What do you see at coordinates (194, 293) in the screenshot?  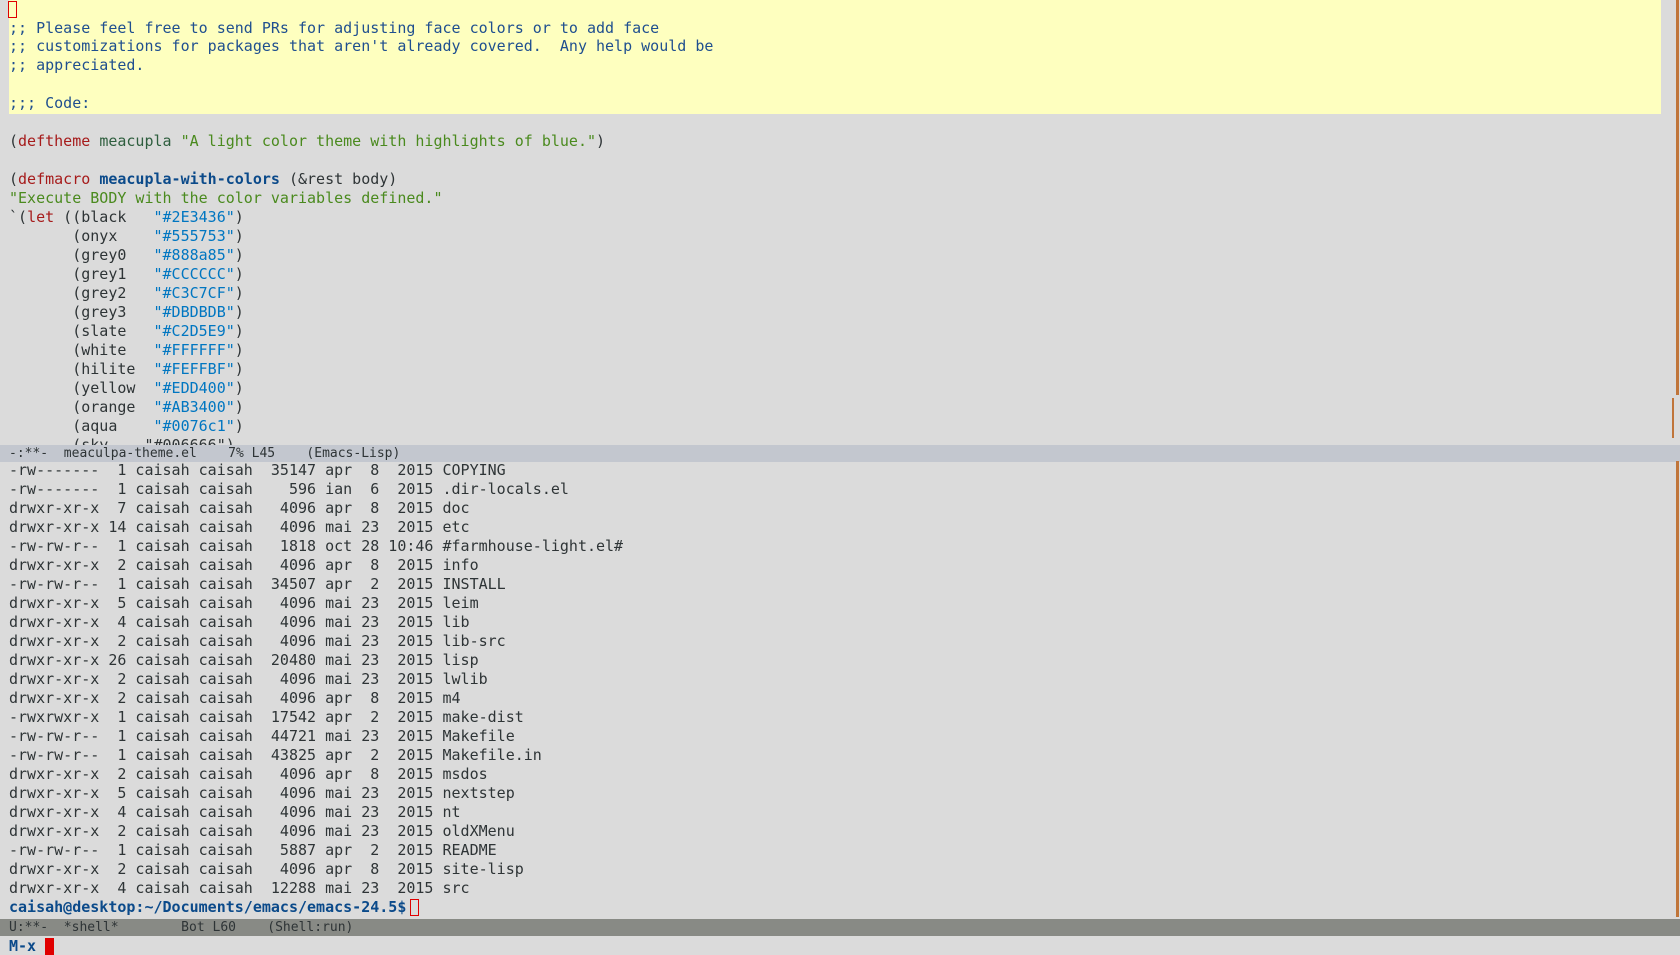 I see `color-value: "#C3C7CF"` at bounding box center [194, 293].